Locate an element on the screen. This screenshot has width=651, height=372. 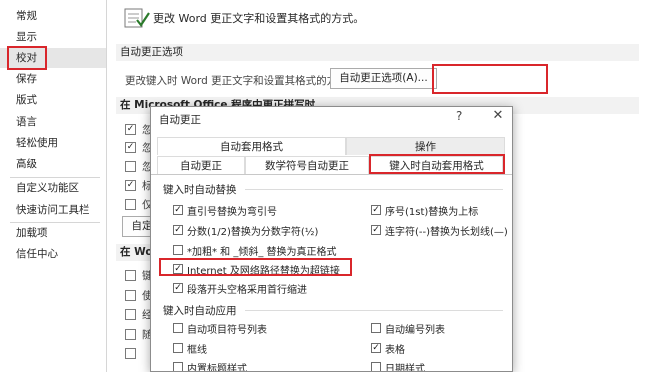
sidebar-item-addins: 加载项 is located at coordinates (53, 233).